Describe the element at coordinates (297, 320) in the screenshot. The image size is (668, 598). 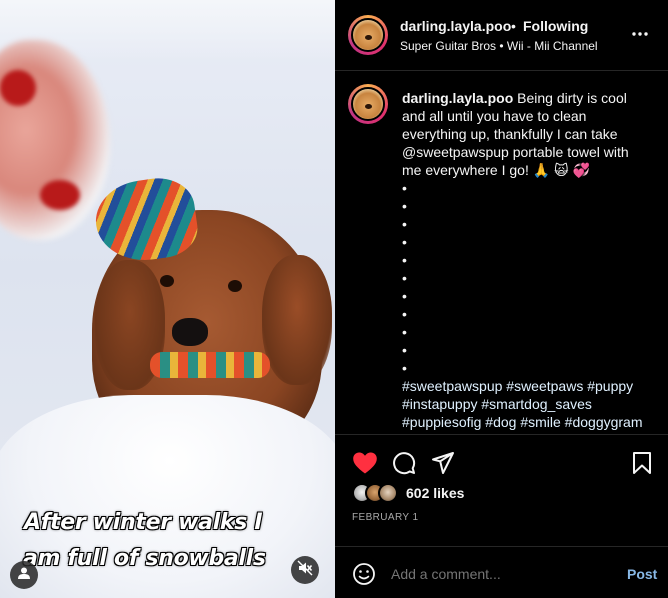
I see `dog-ear` at that location.